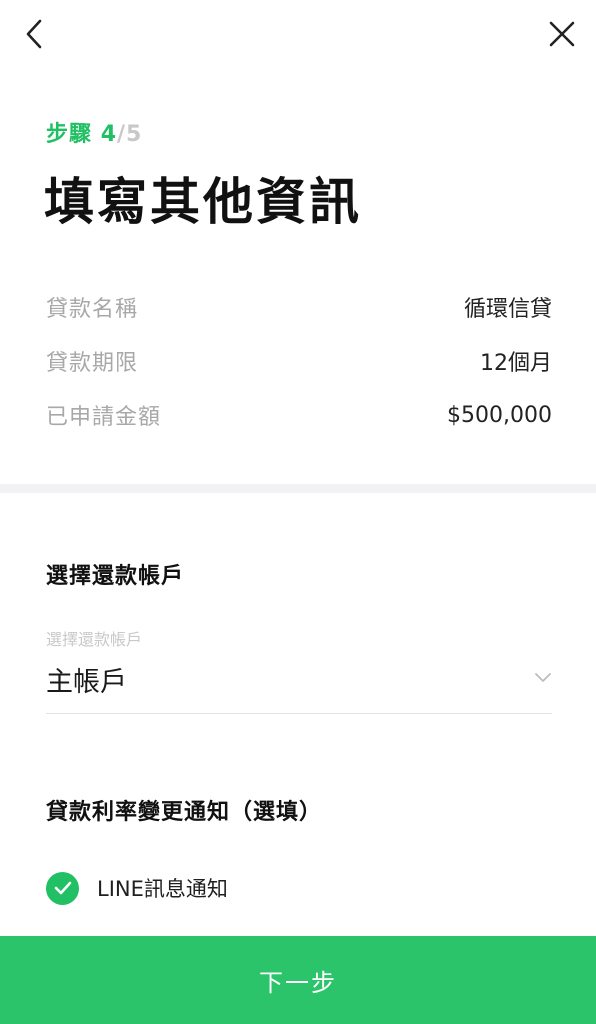  What do you see at coordinates (162, 889) in the screenshot?
I see `line-notification-label: LINE訊息通知` at bounding box center [162, 889].